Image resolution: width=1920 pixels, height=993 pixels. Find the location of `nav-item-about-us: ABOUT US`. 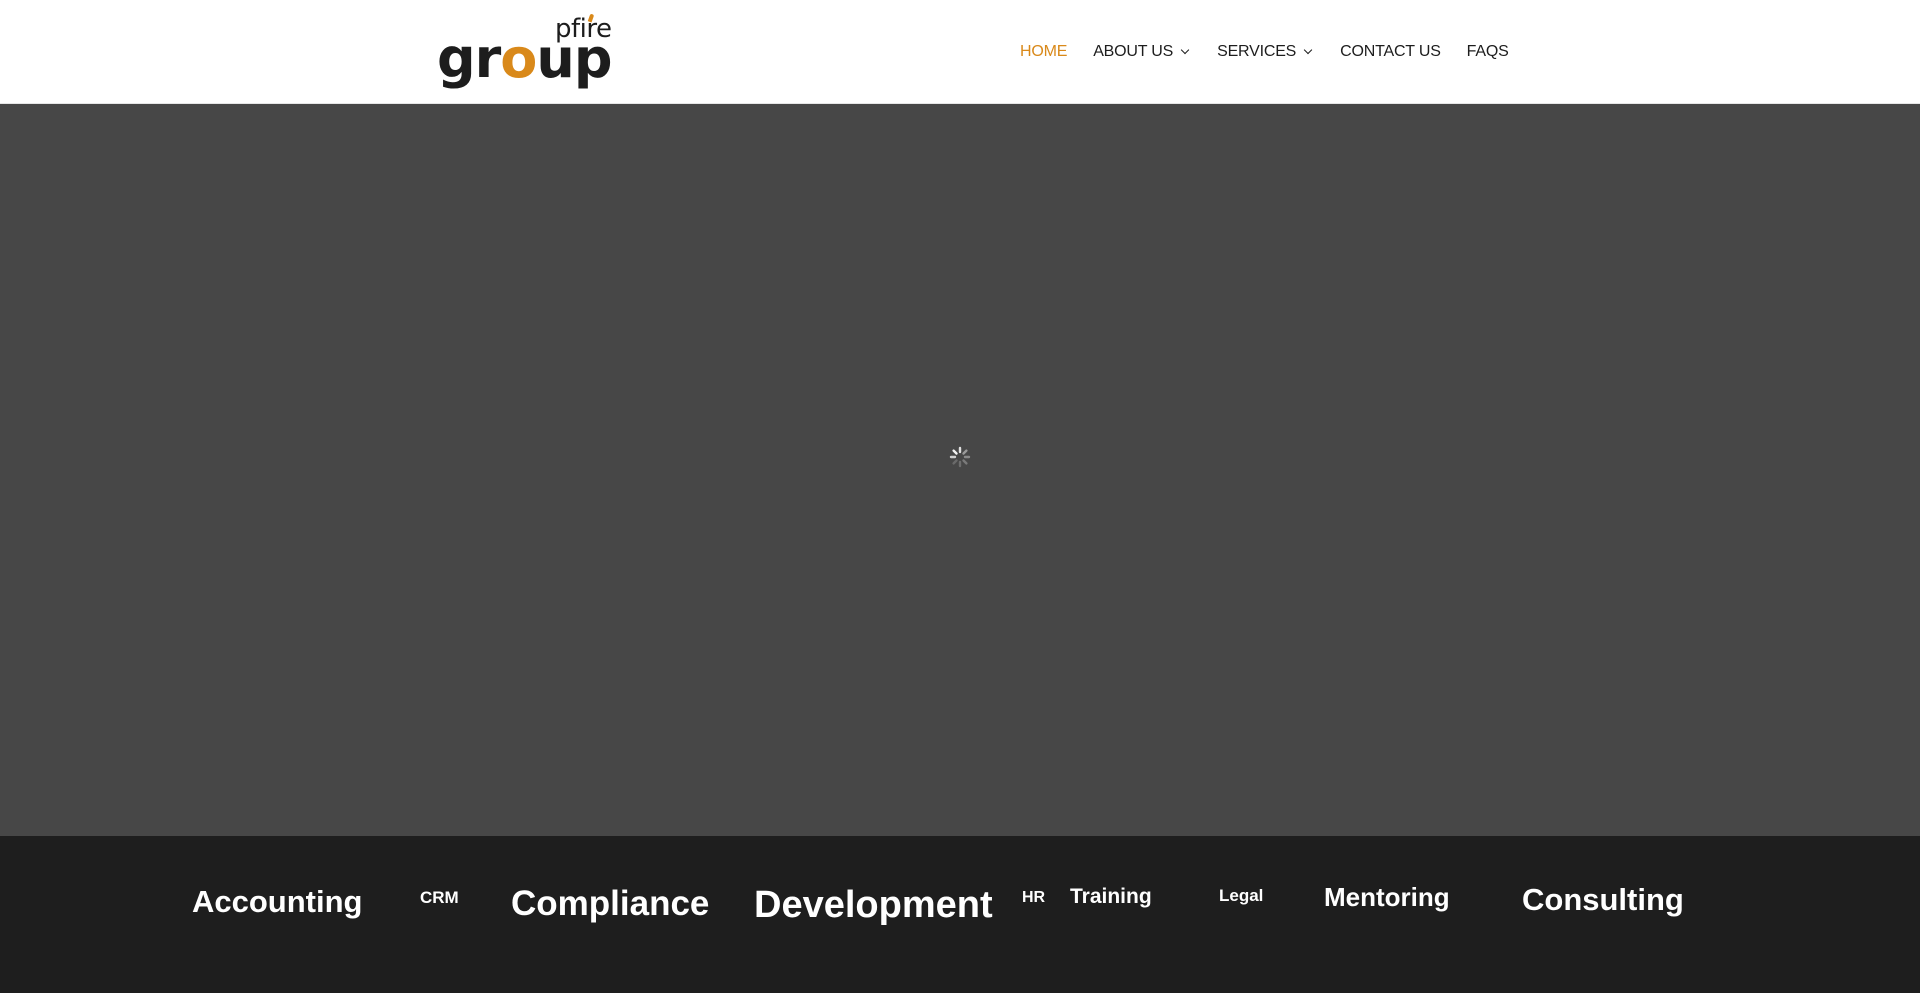

nav-item-about-us: ABOUT US is located at coordinates (1142, 52).